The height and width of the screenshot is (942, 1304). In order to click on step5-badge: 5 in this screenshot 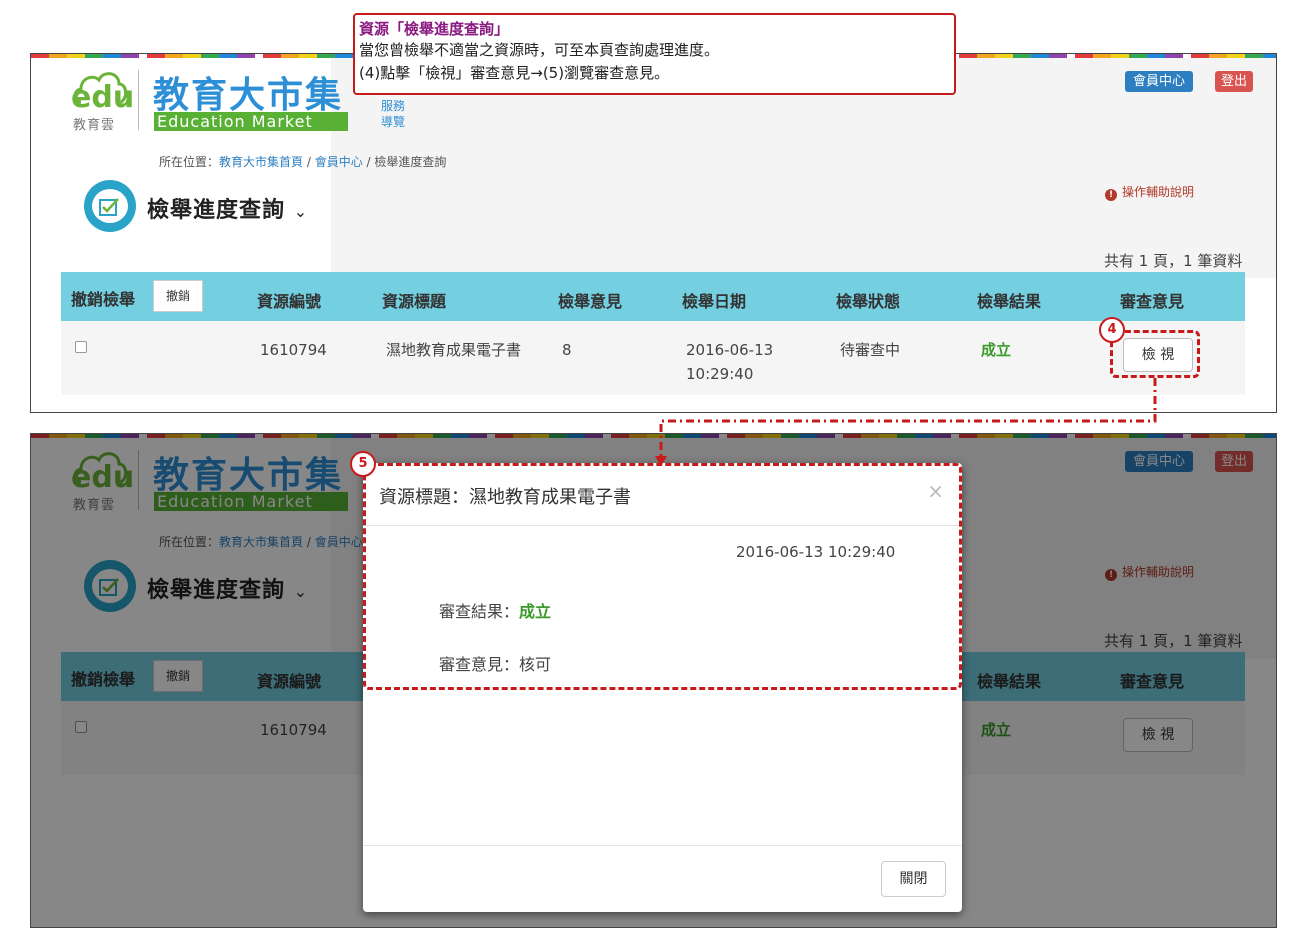, I will do `click(363, 464)`.